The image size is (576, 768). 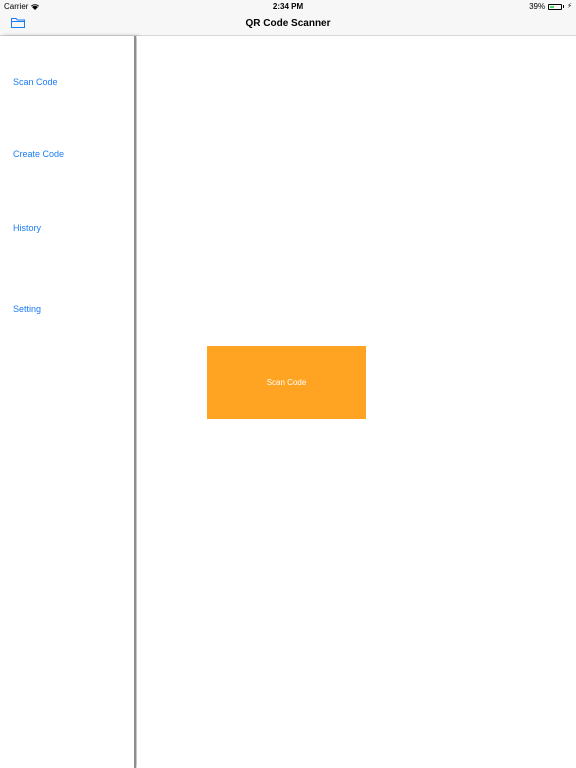 What do you see at coordinates (35, 82) in the screenshot?
I see `sidebar-item-scan-code: Scan Code` at bounding box center [35, 82].